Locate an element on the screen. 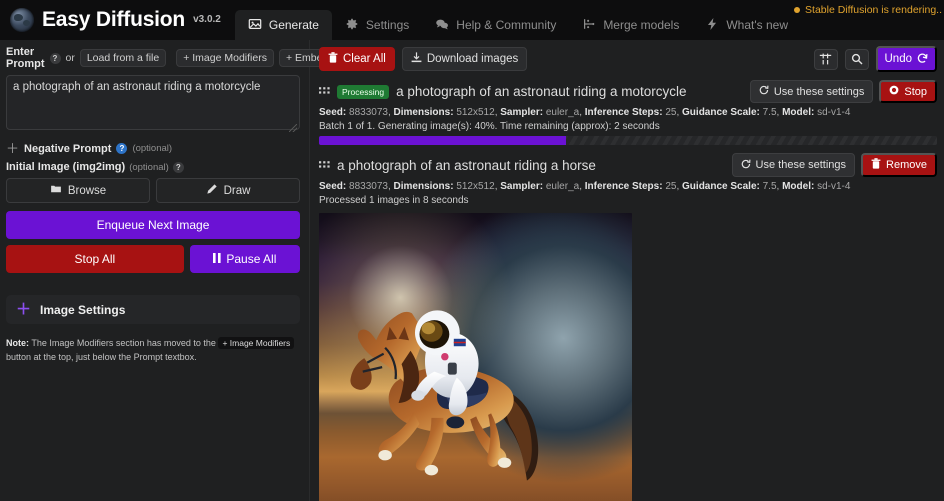 This screenshot has height=501, width=944. download-images-button: Download images is located at coordinates (464, 59).